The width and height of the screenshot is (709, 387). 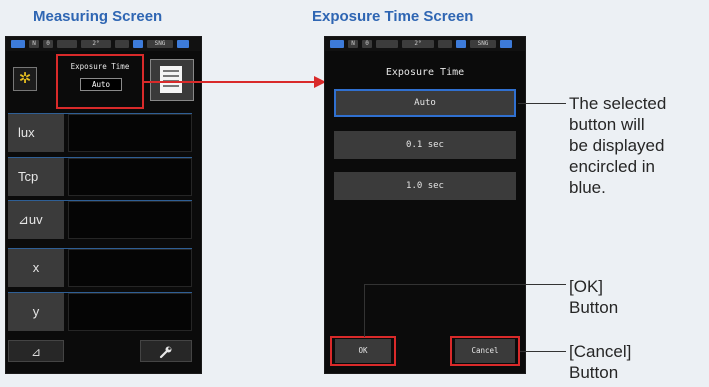 What do you see at coordinates (465, 284) in the screenshot?
I see `ok-leader-horizontal` at bounding box center [465, 284].